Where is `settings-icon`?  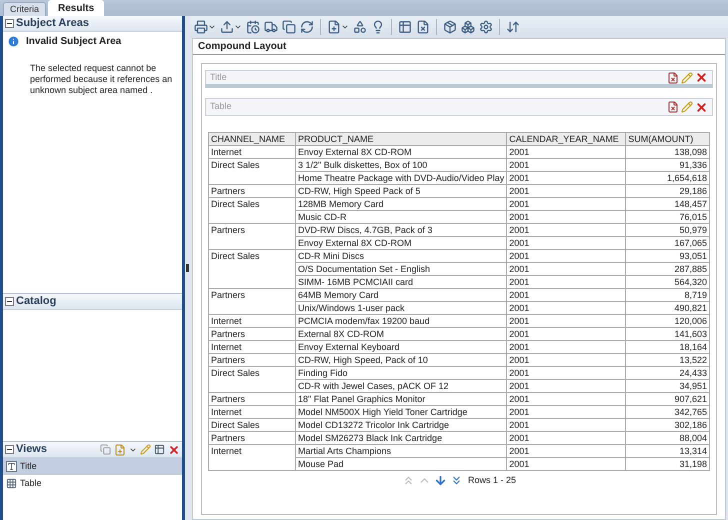
settings-icon is located at coordinates (486, 27).